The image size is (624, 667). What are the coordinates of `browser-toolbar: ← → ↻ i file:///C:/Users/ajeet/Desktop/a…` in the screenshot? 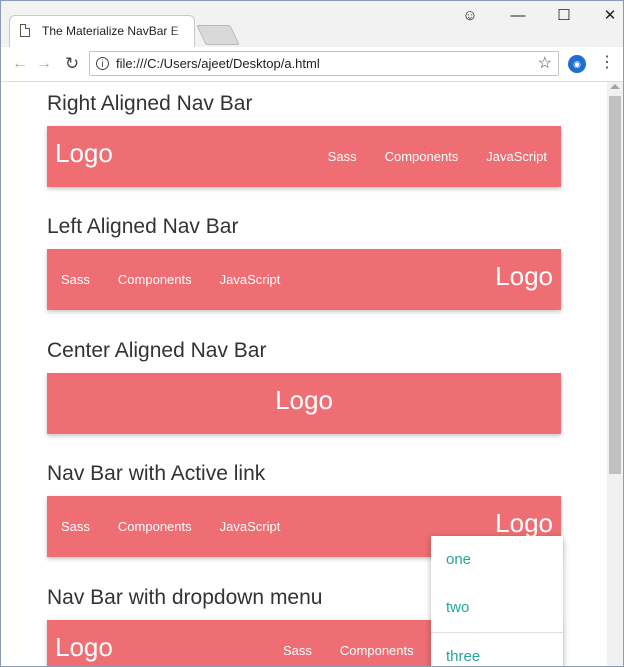 It's located at (312, 64).